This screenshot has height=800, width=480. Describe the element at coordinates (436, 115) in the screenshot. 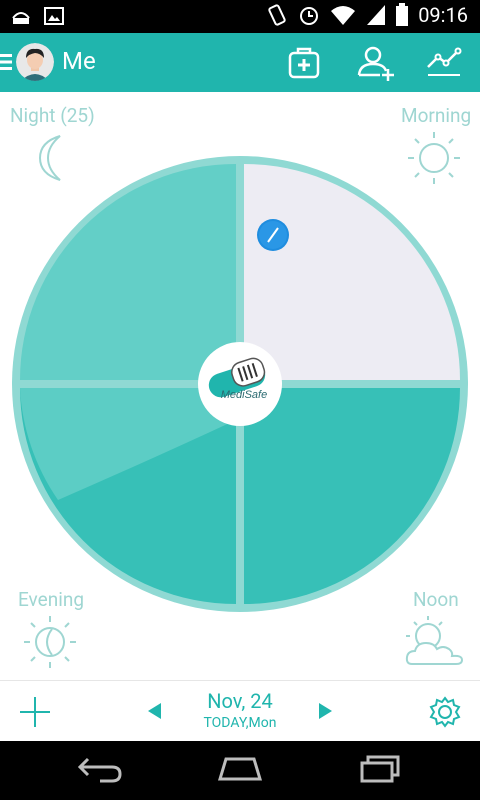

I see `morning-label: Morning` at that location.